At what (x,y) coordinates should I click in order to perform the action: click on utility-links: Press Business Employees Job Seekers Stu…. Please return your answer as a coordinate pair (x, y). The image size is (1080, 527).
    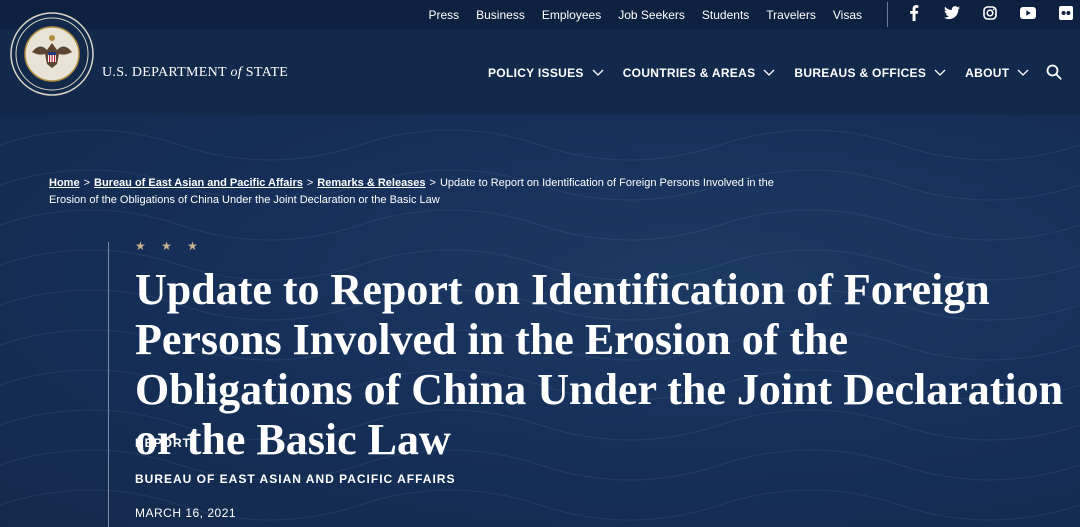
    Looking at the image, I should click on (645, 14).